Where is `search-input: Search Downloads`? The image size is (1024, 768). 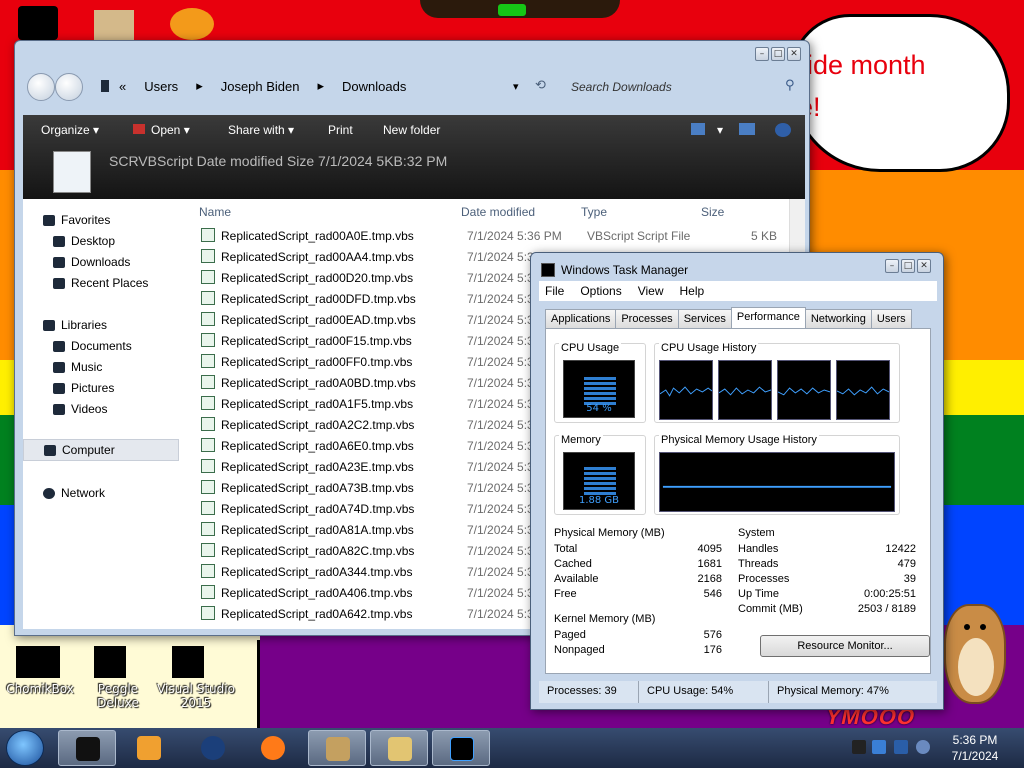 search-input: Search Downloads is located at coordinates (683, 86).